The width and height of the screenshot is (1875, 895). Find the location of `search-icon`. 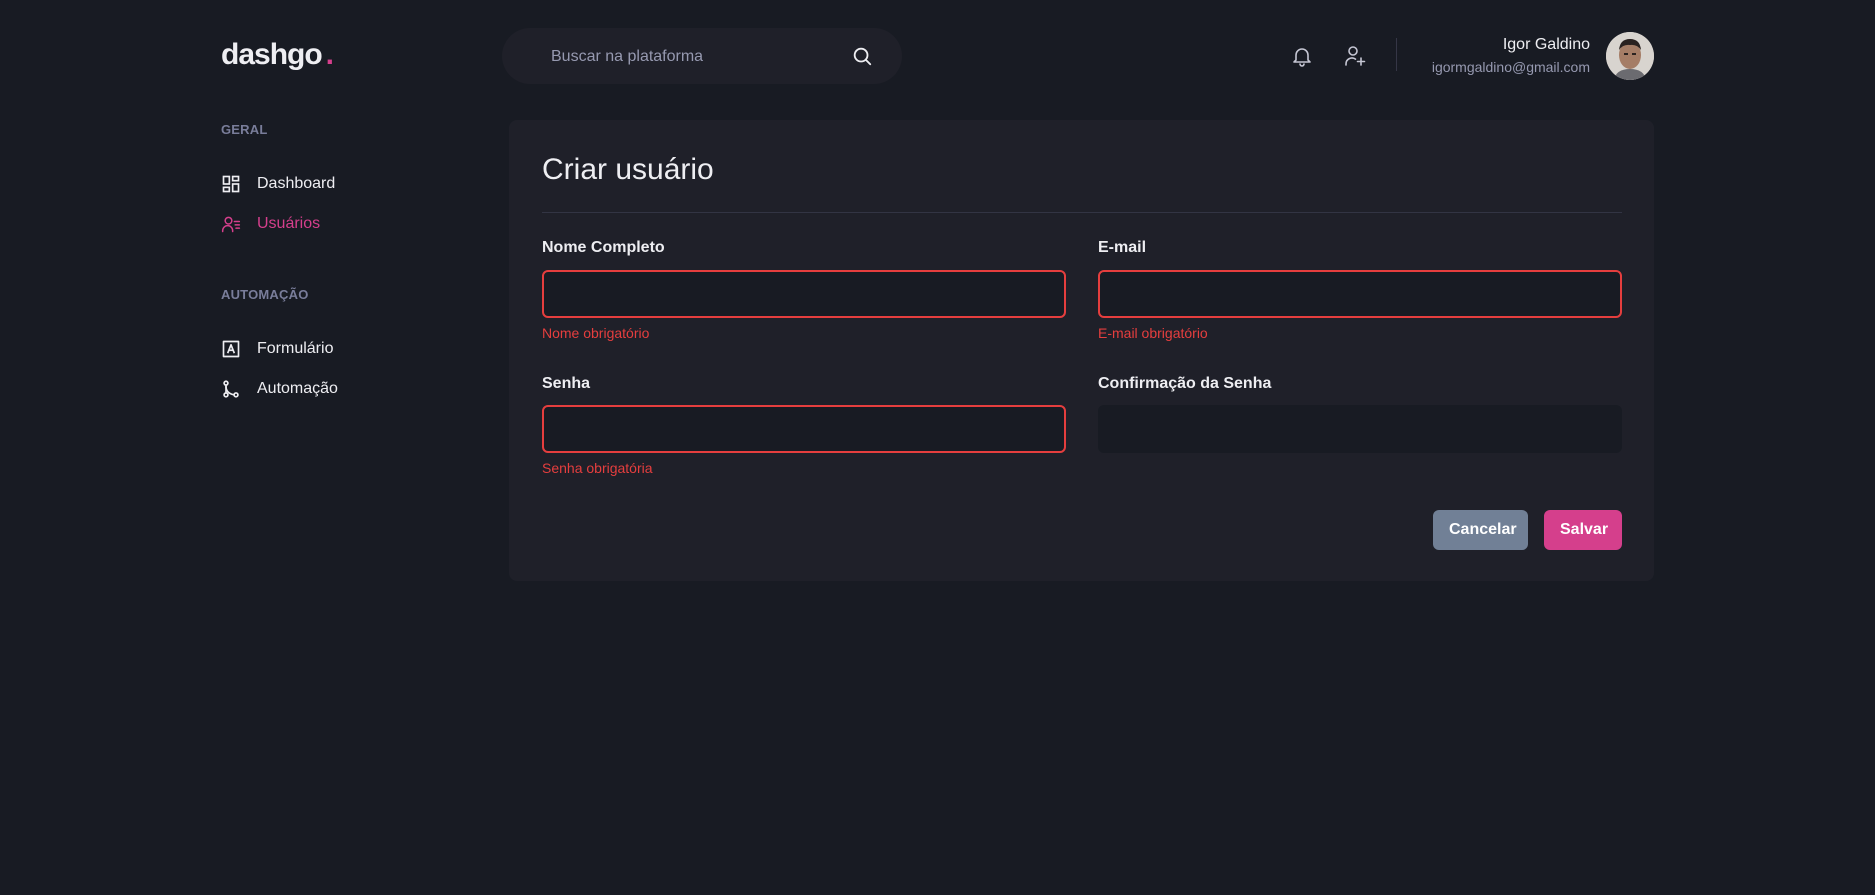

search-icon is located at coordinates (862, 56).